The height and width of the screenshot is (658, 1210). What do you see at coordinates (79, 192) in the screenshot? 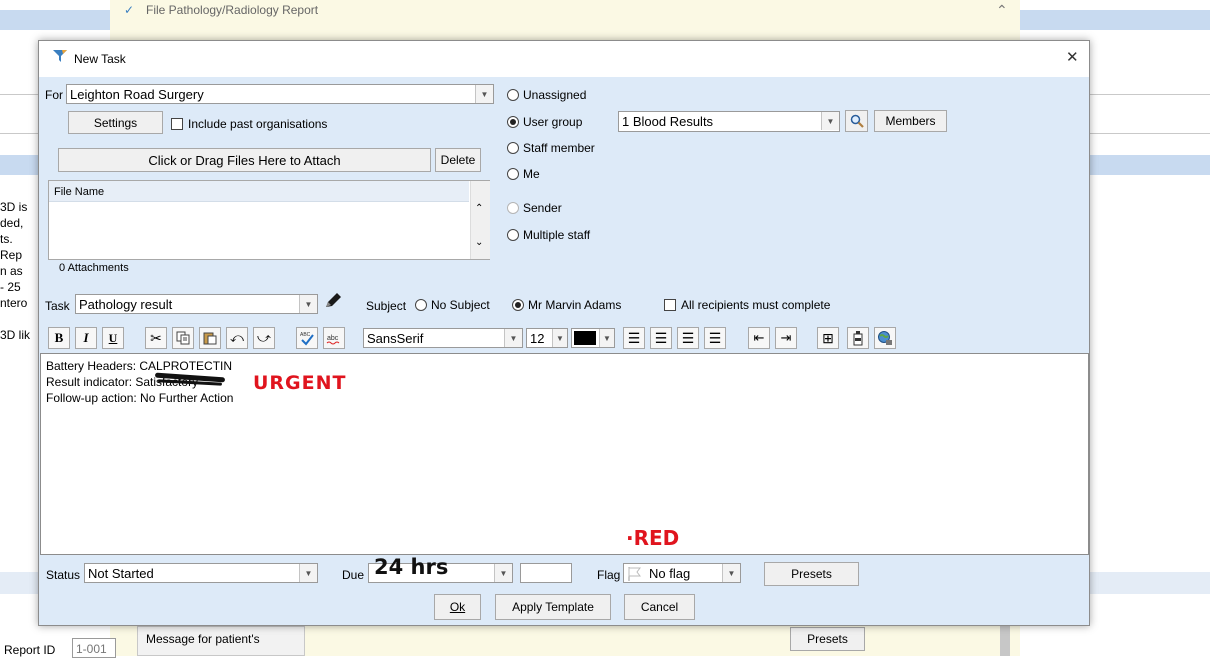
I see `file-name-column-header: File Name` at bounding box center [79, 192].